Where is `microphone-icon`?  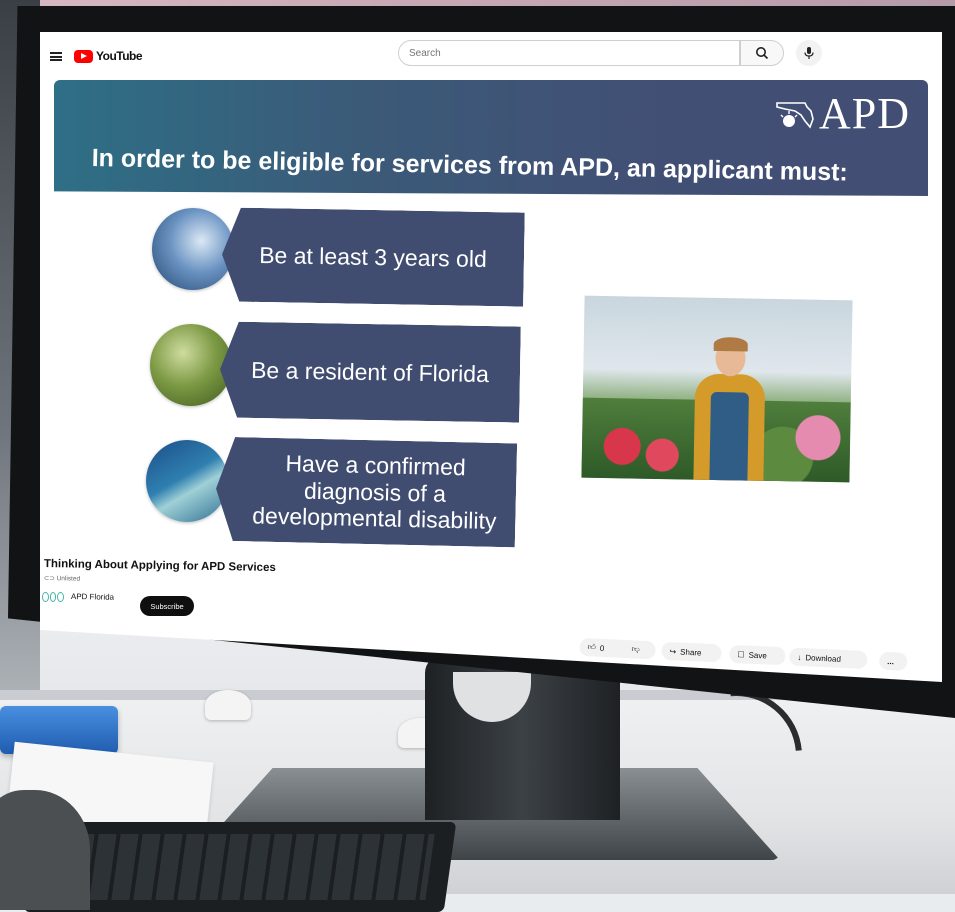
microphone-icon is located at coordinates (809, 53).